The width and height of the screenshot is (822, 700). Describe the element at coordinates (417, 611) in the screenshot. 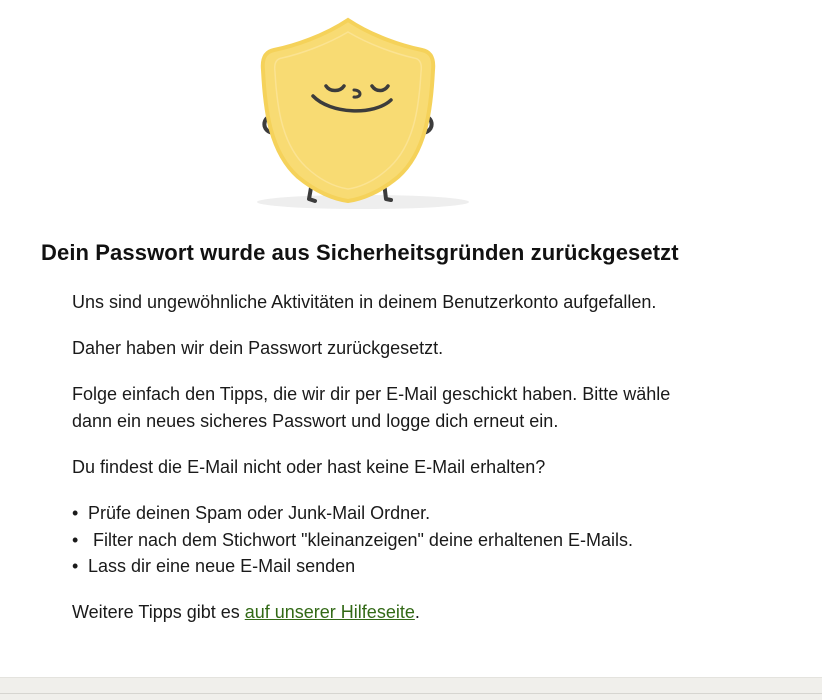

I see `help-suffix: .` at that location.